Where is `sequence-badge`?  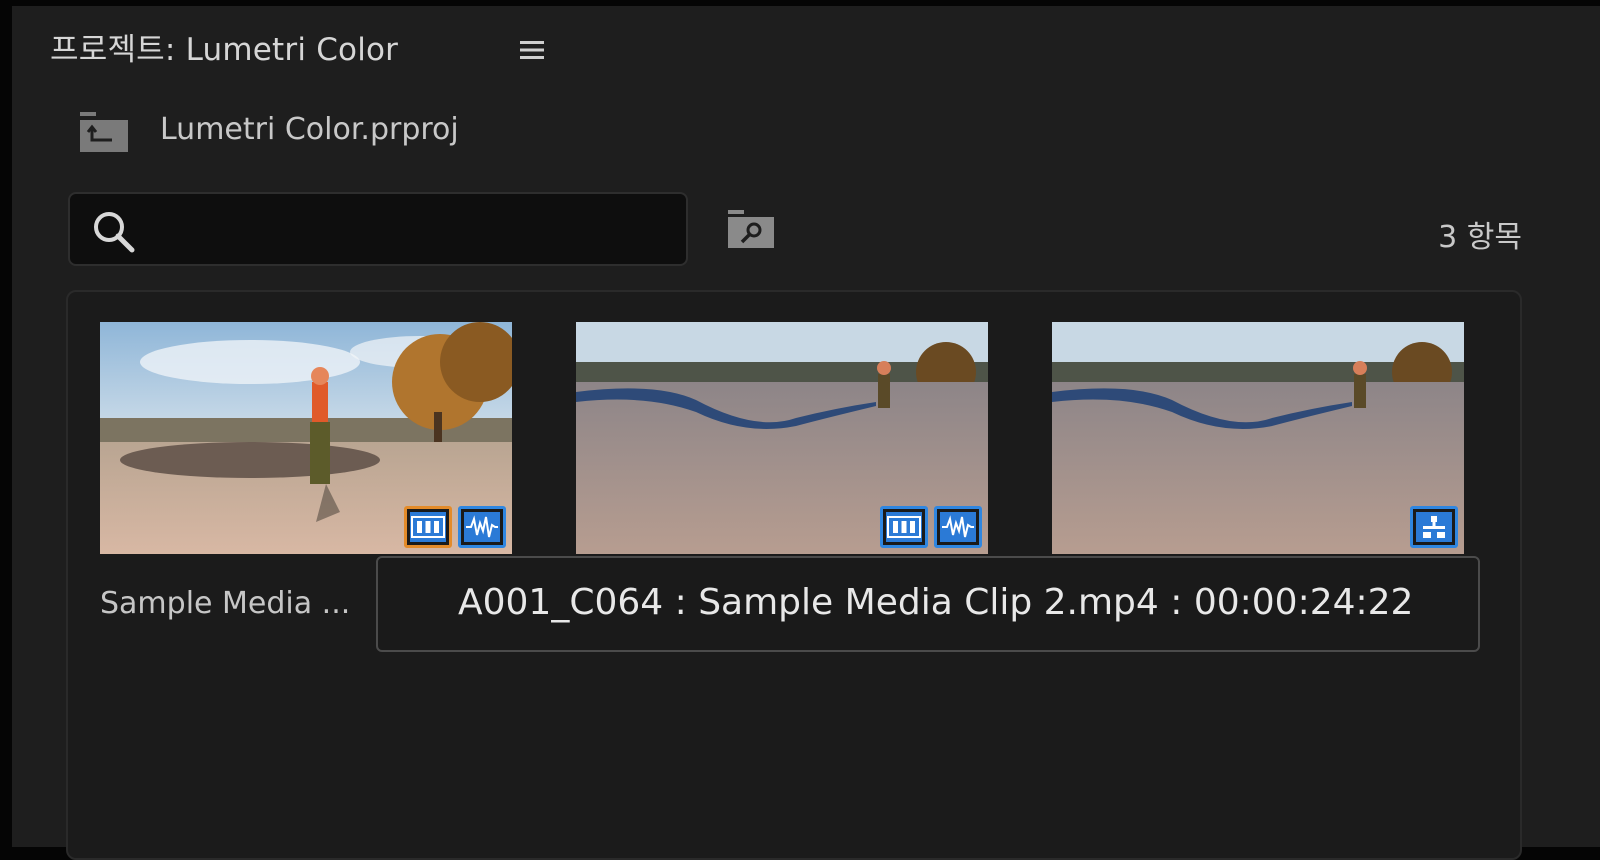
sequence-badge is located at coordinates (1434, 527).